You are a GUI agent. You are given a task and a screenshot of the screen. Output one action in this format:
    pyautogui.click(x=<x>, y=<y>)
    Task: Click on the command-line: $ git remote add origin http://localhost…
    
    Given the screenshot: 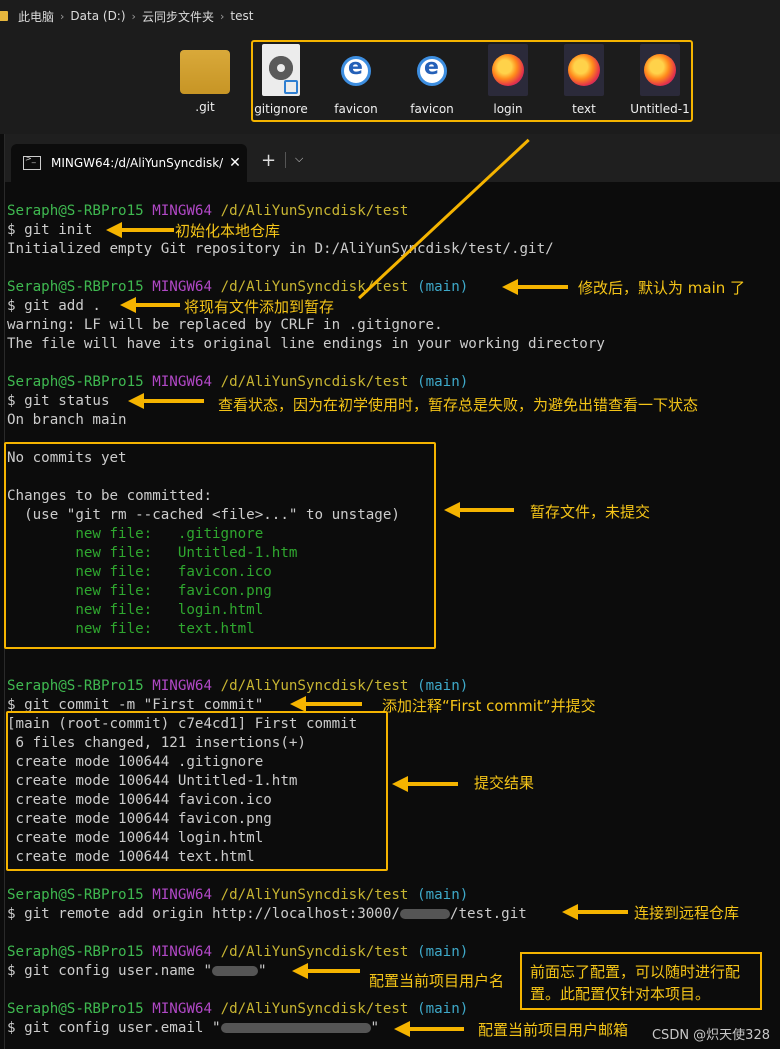 What is the action you would take?
    pyautogui.click(x=267, y=914)
    